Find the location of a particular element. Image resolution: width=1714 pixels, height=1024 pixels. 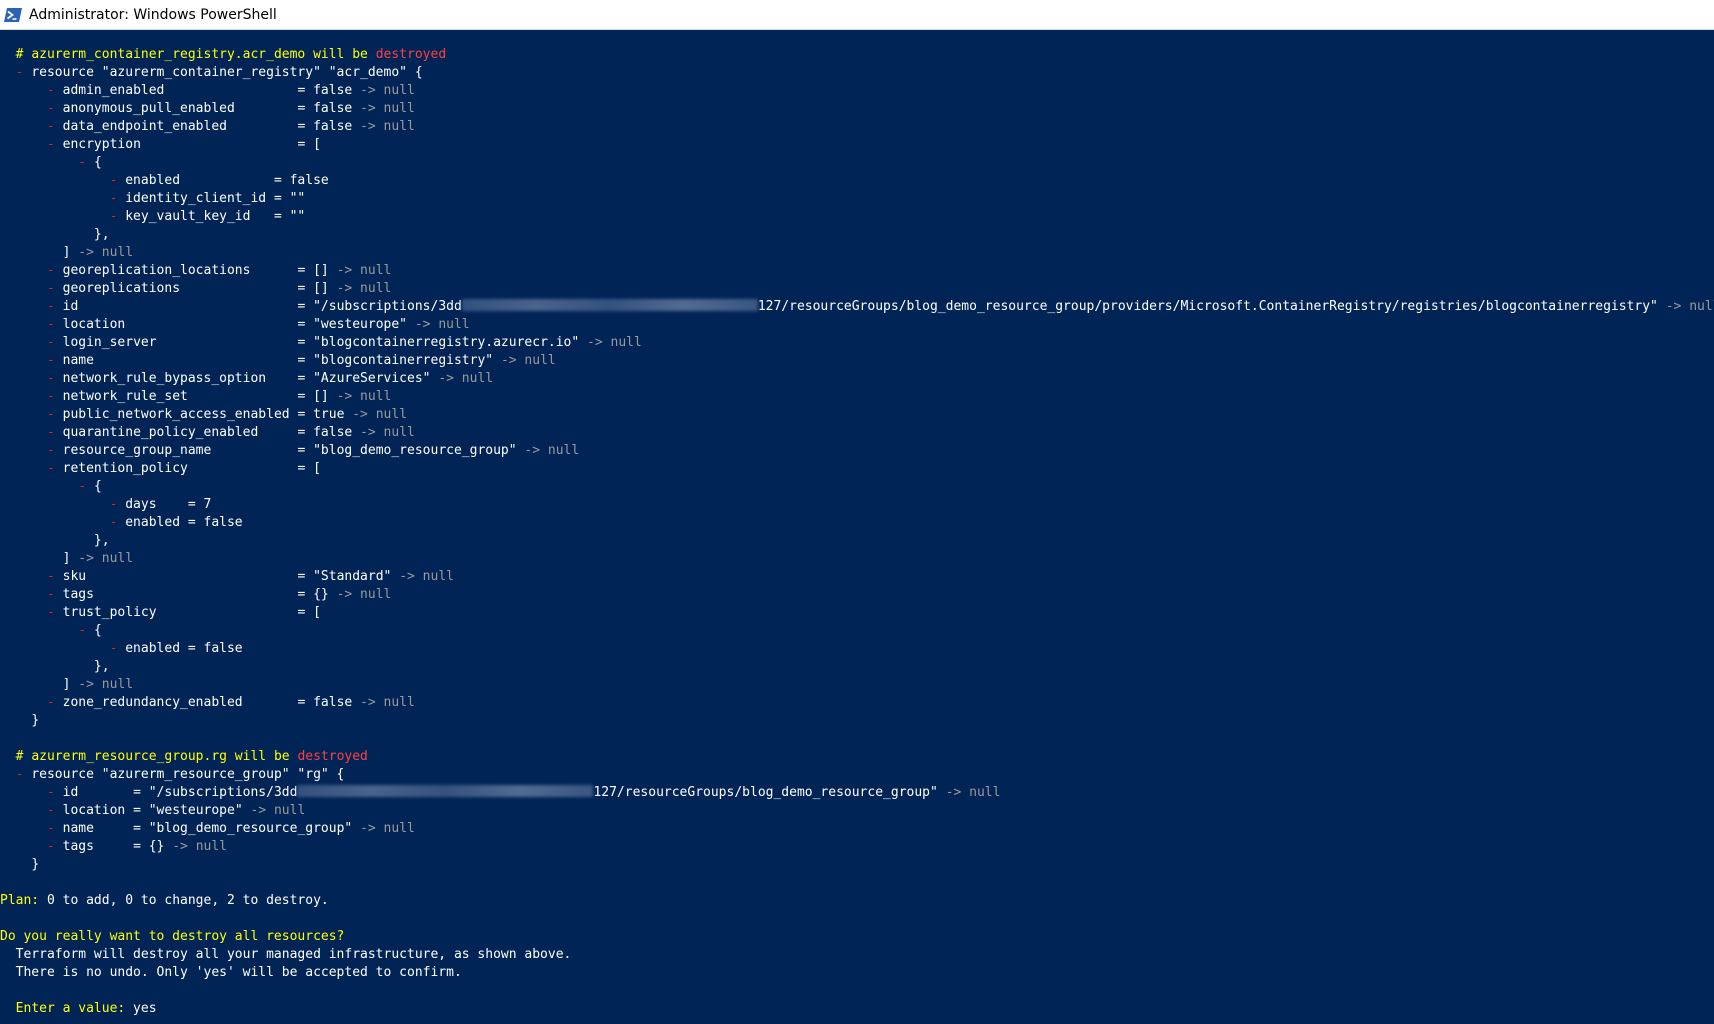

attr-georeplications: - georeplications = [] -> null is located at coordinates (219, 288).